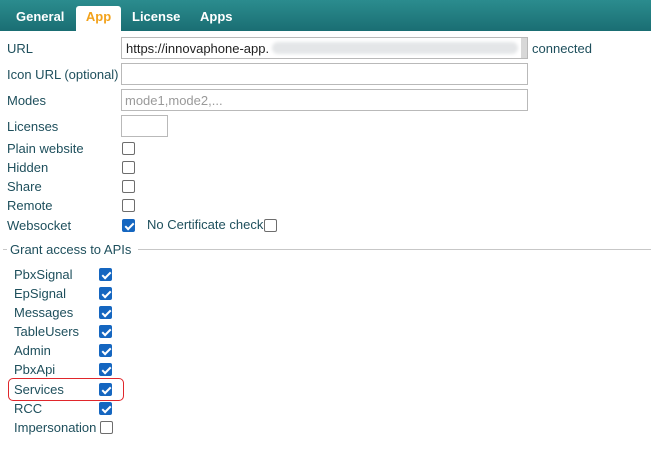  What do you see at coordinates (128, 186) in the screenshot?
I see `share-checkbox` at bounding box center [128, 186].